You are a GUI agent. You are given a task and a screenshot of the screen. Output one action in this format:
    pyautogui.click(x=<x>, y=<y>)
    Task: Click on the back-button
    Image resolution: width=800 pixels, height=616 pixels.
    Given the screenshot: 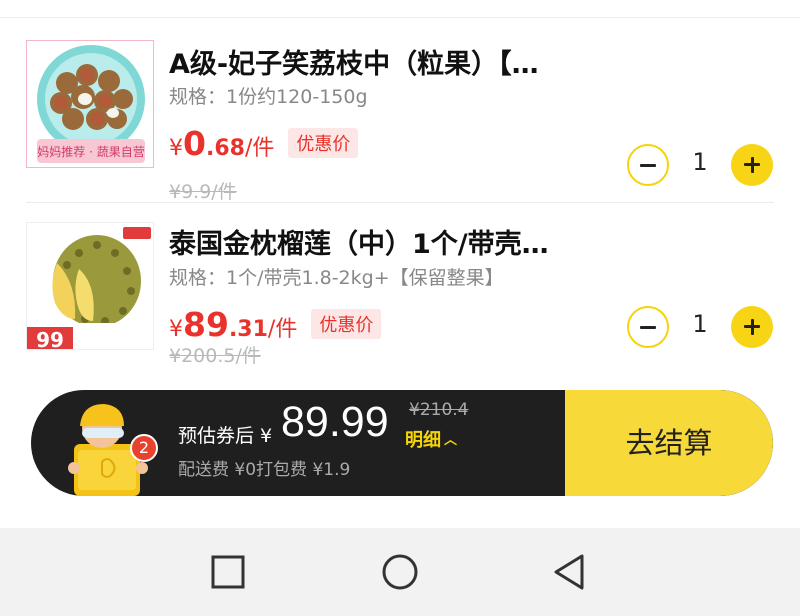 What is the action you would take?
    pyautogui.click(x=570, y=572)
    